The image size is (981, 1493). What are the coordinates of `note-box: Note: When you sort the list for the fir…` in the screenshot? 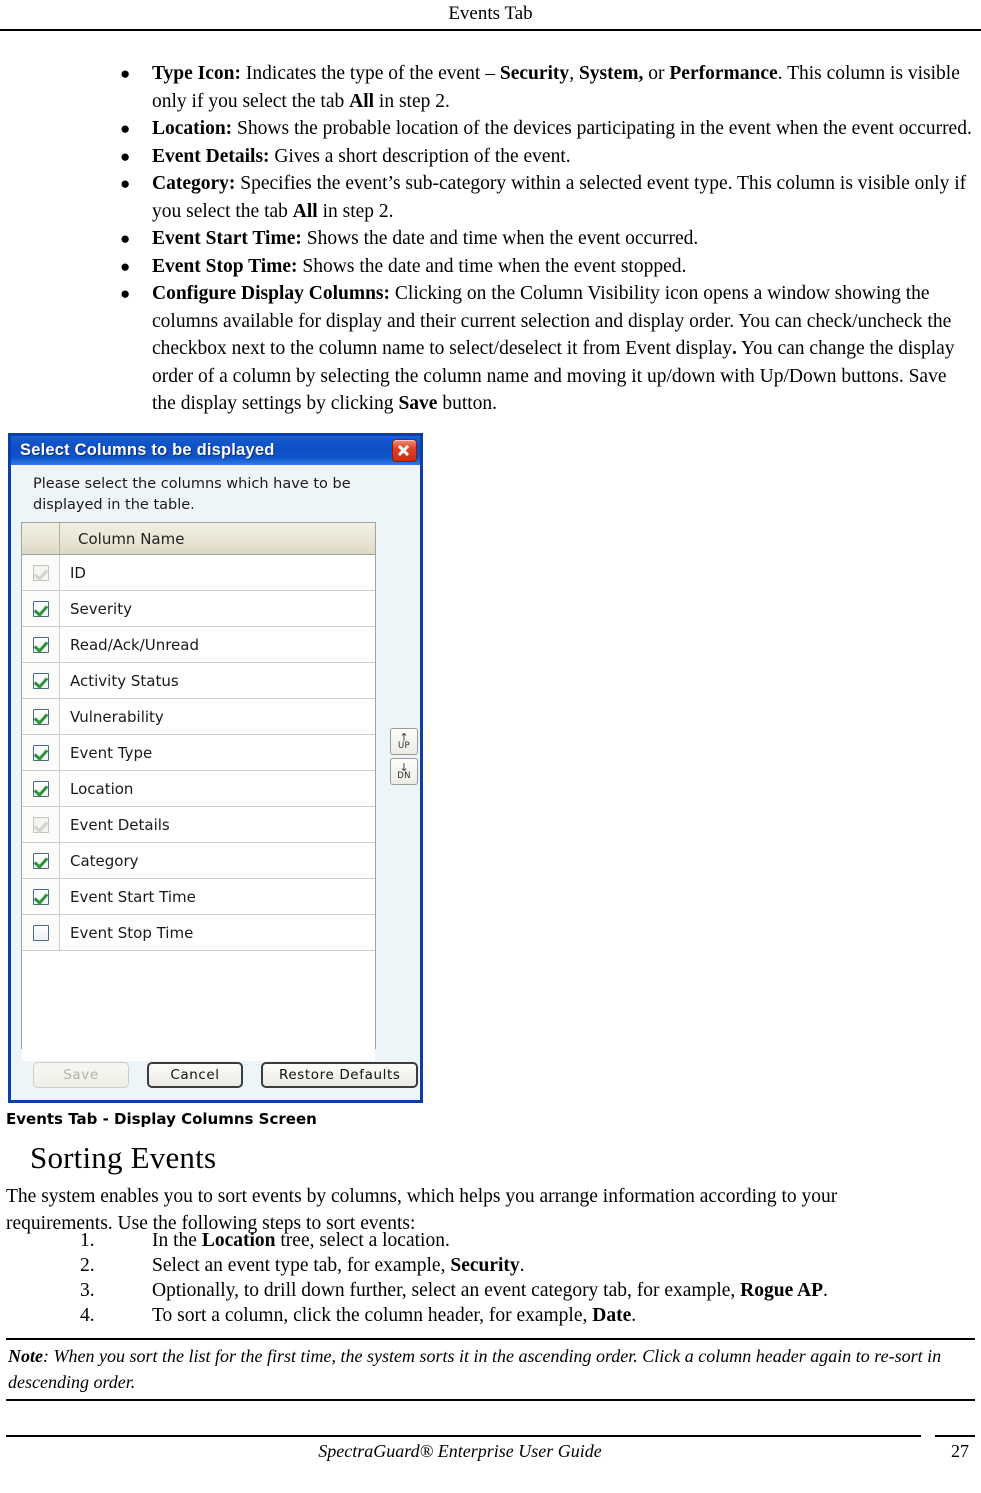 It's located at (490, 1369).